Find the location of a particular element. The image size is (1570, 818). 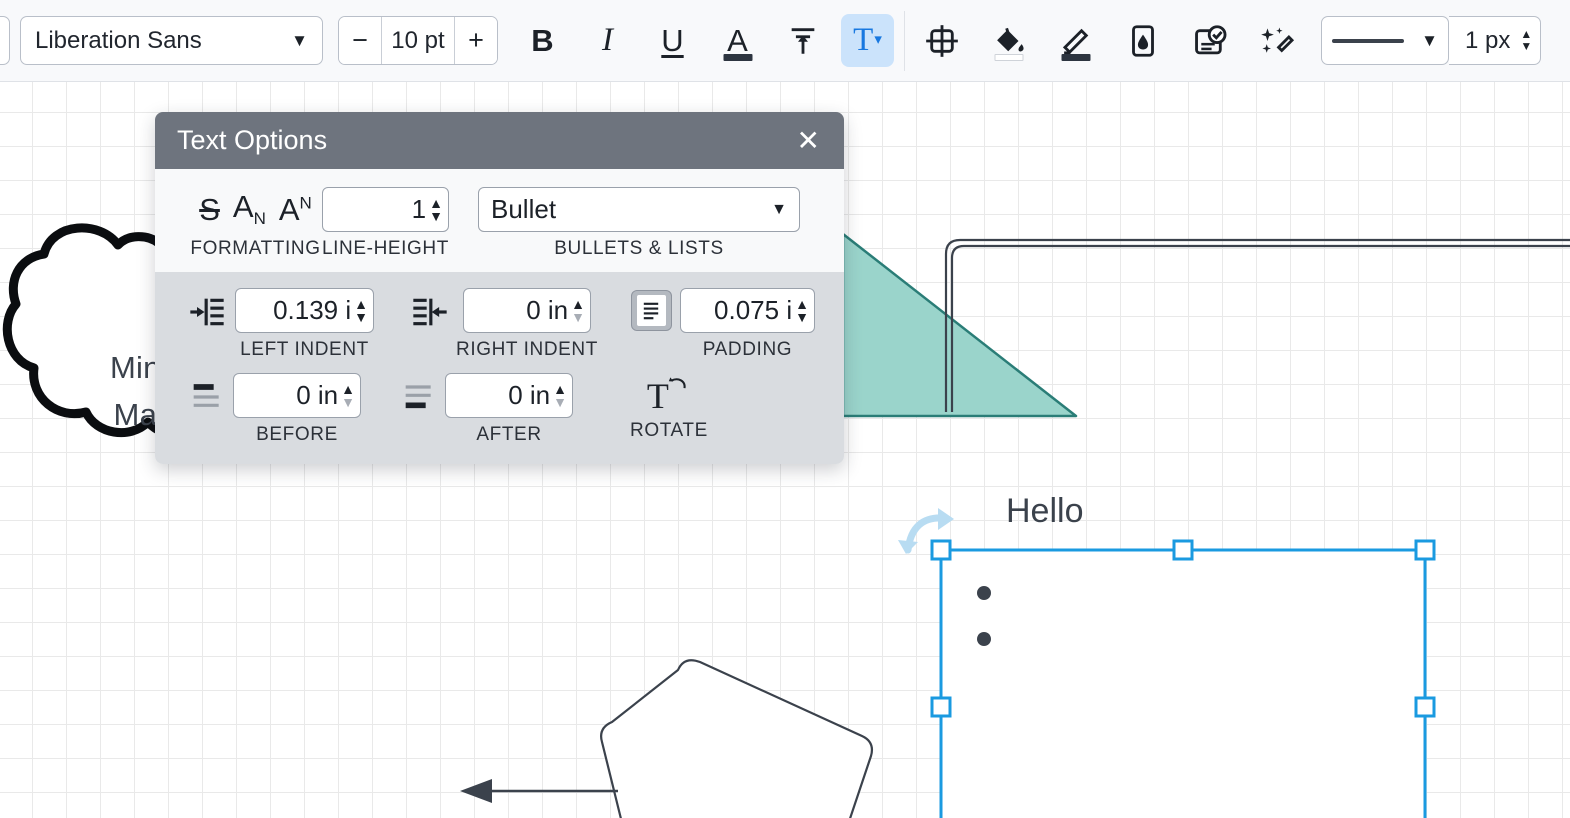

opacity-droplet-icon is located at coordinates (1142, 40).